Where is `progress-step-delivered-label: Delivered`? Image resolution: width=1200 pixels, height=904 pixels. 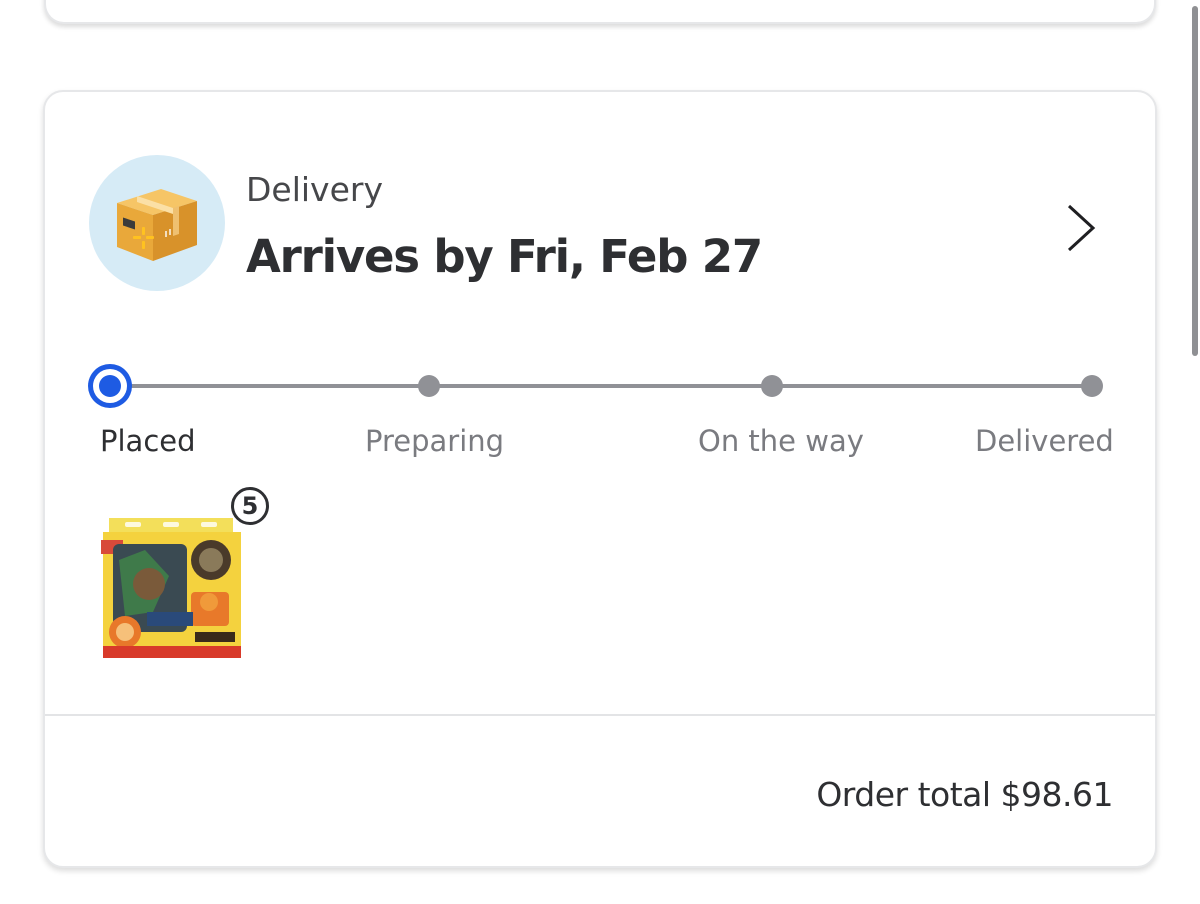
progress-step-delivered-label: Delivered is located at coordinates (1044, 441).